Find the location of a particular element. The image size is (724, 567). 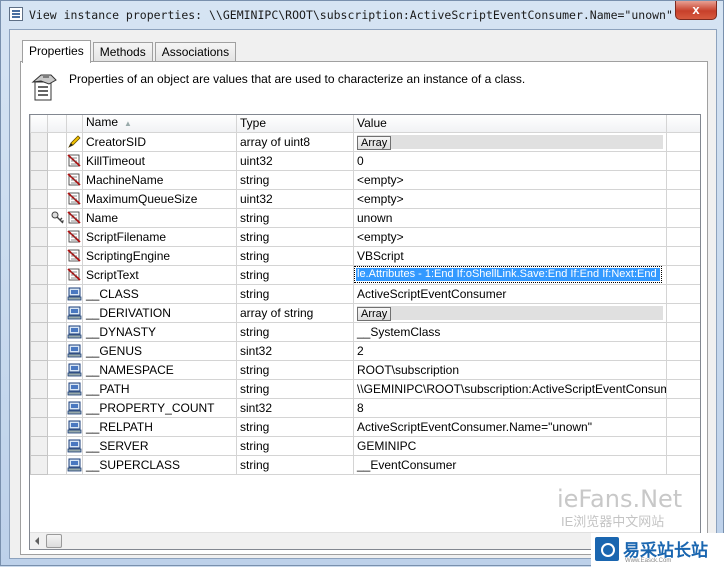

property-value: VBScript is located at coordinates (510, 255).